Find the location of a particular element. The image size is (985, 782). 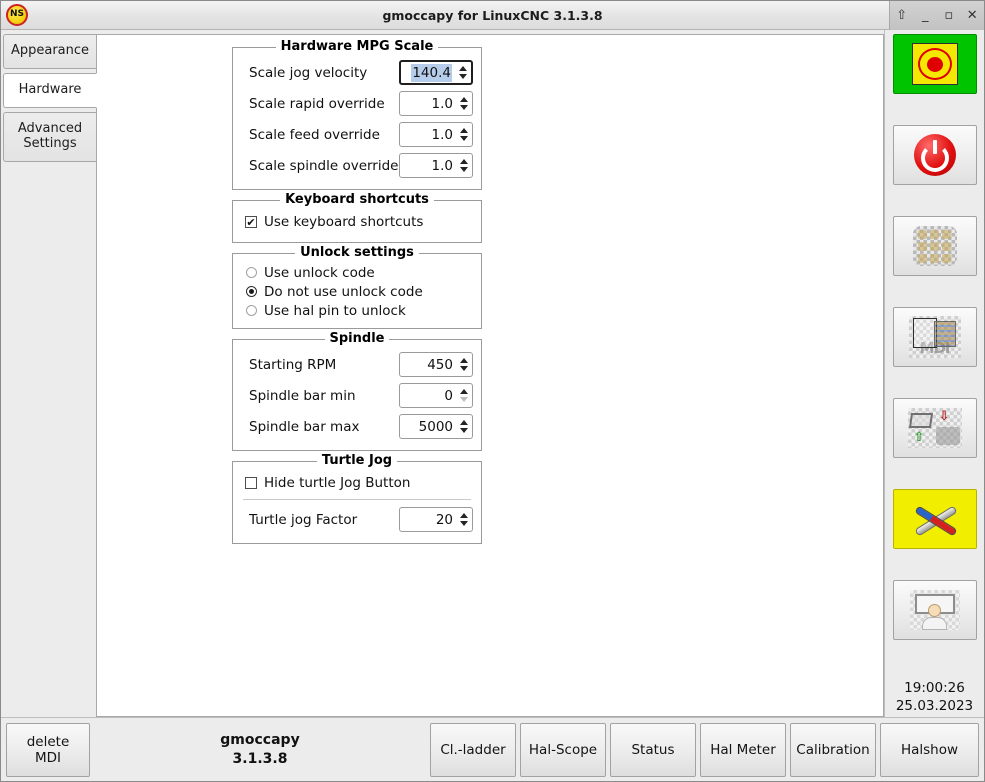

tab-hardware: Hardware is located at coordinates (50, 90).